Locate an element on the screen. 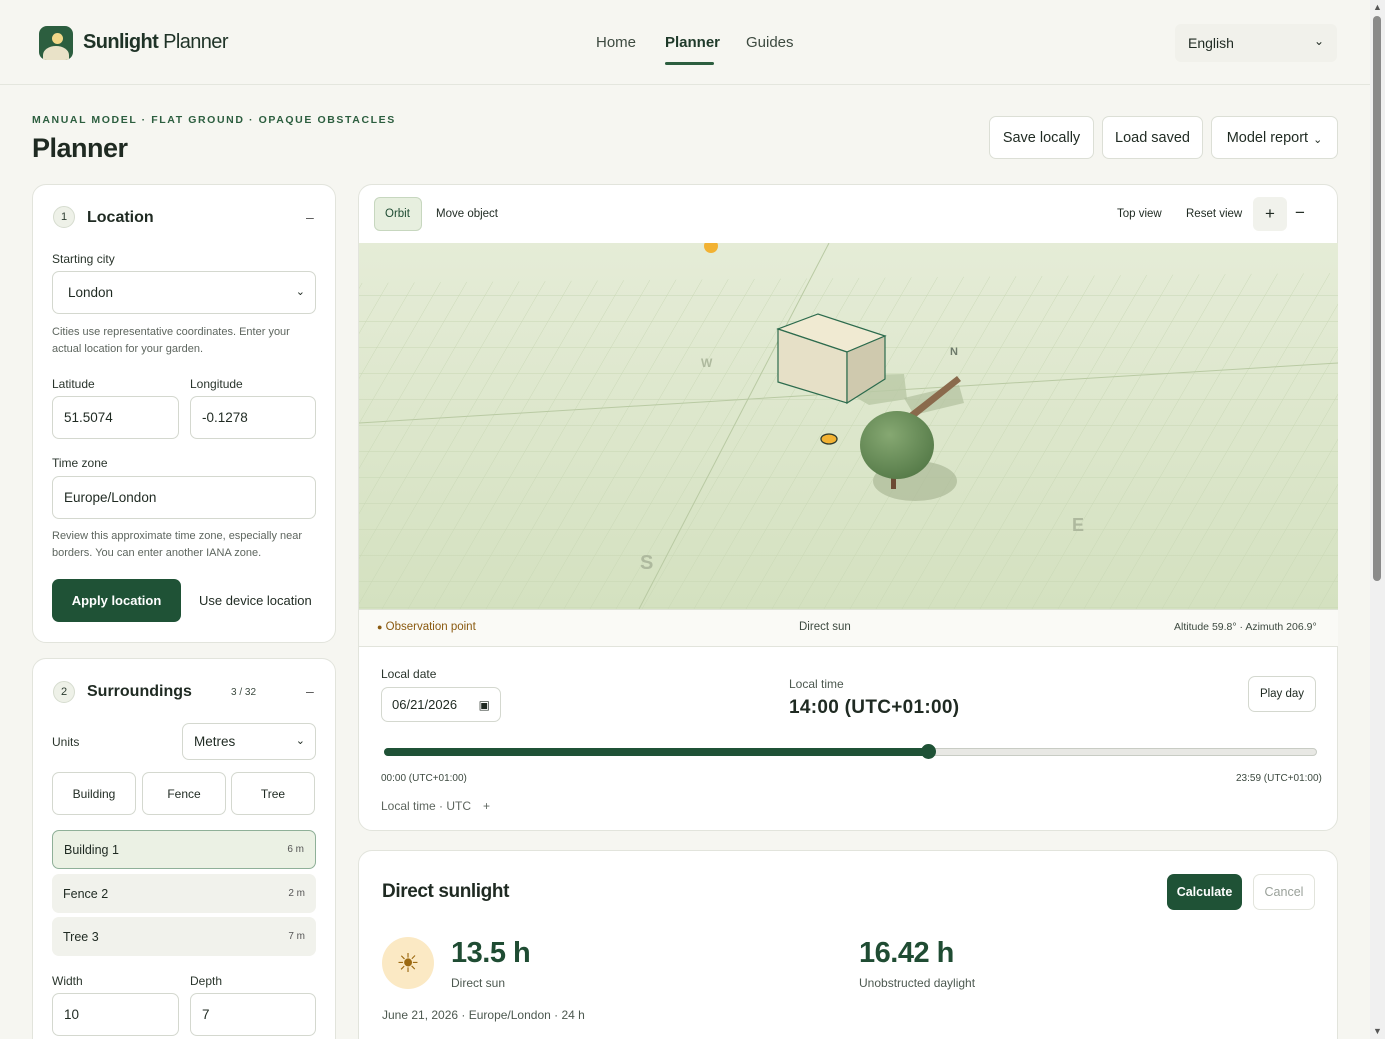 The width and height of the screenshot is (1385, 1039). location-title: Location is located at coordinates (120, 217).